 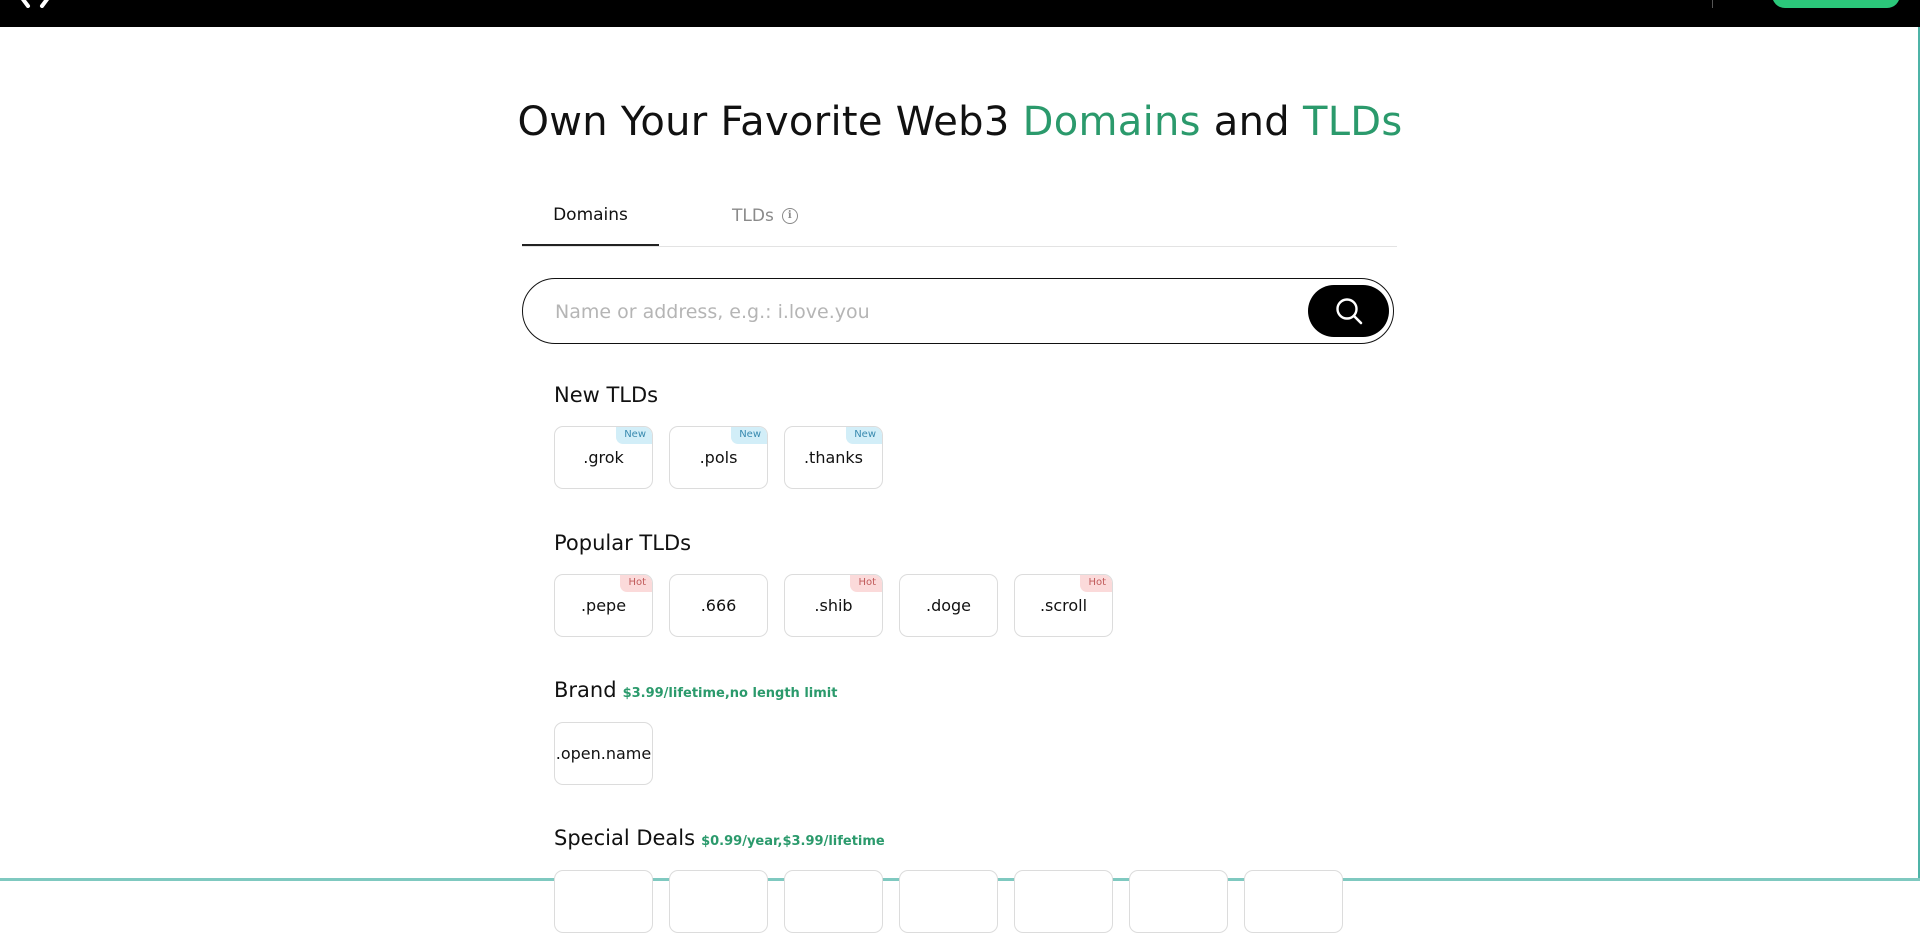 I want to click on section-title-special-deals: Special Deals $0.99/year,$3.99/lifetime, so click(x=719, y=838).